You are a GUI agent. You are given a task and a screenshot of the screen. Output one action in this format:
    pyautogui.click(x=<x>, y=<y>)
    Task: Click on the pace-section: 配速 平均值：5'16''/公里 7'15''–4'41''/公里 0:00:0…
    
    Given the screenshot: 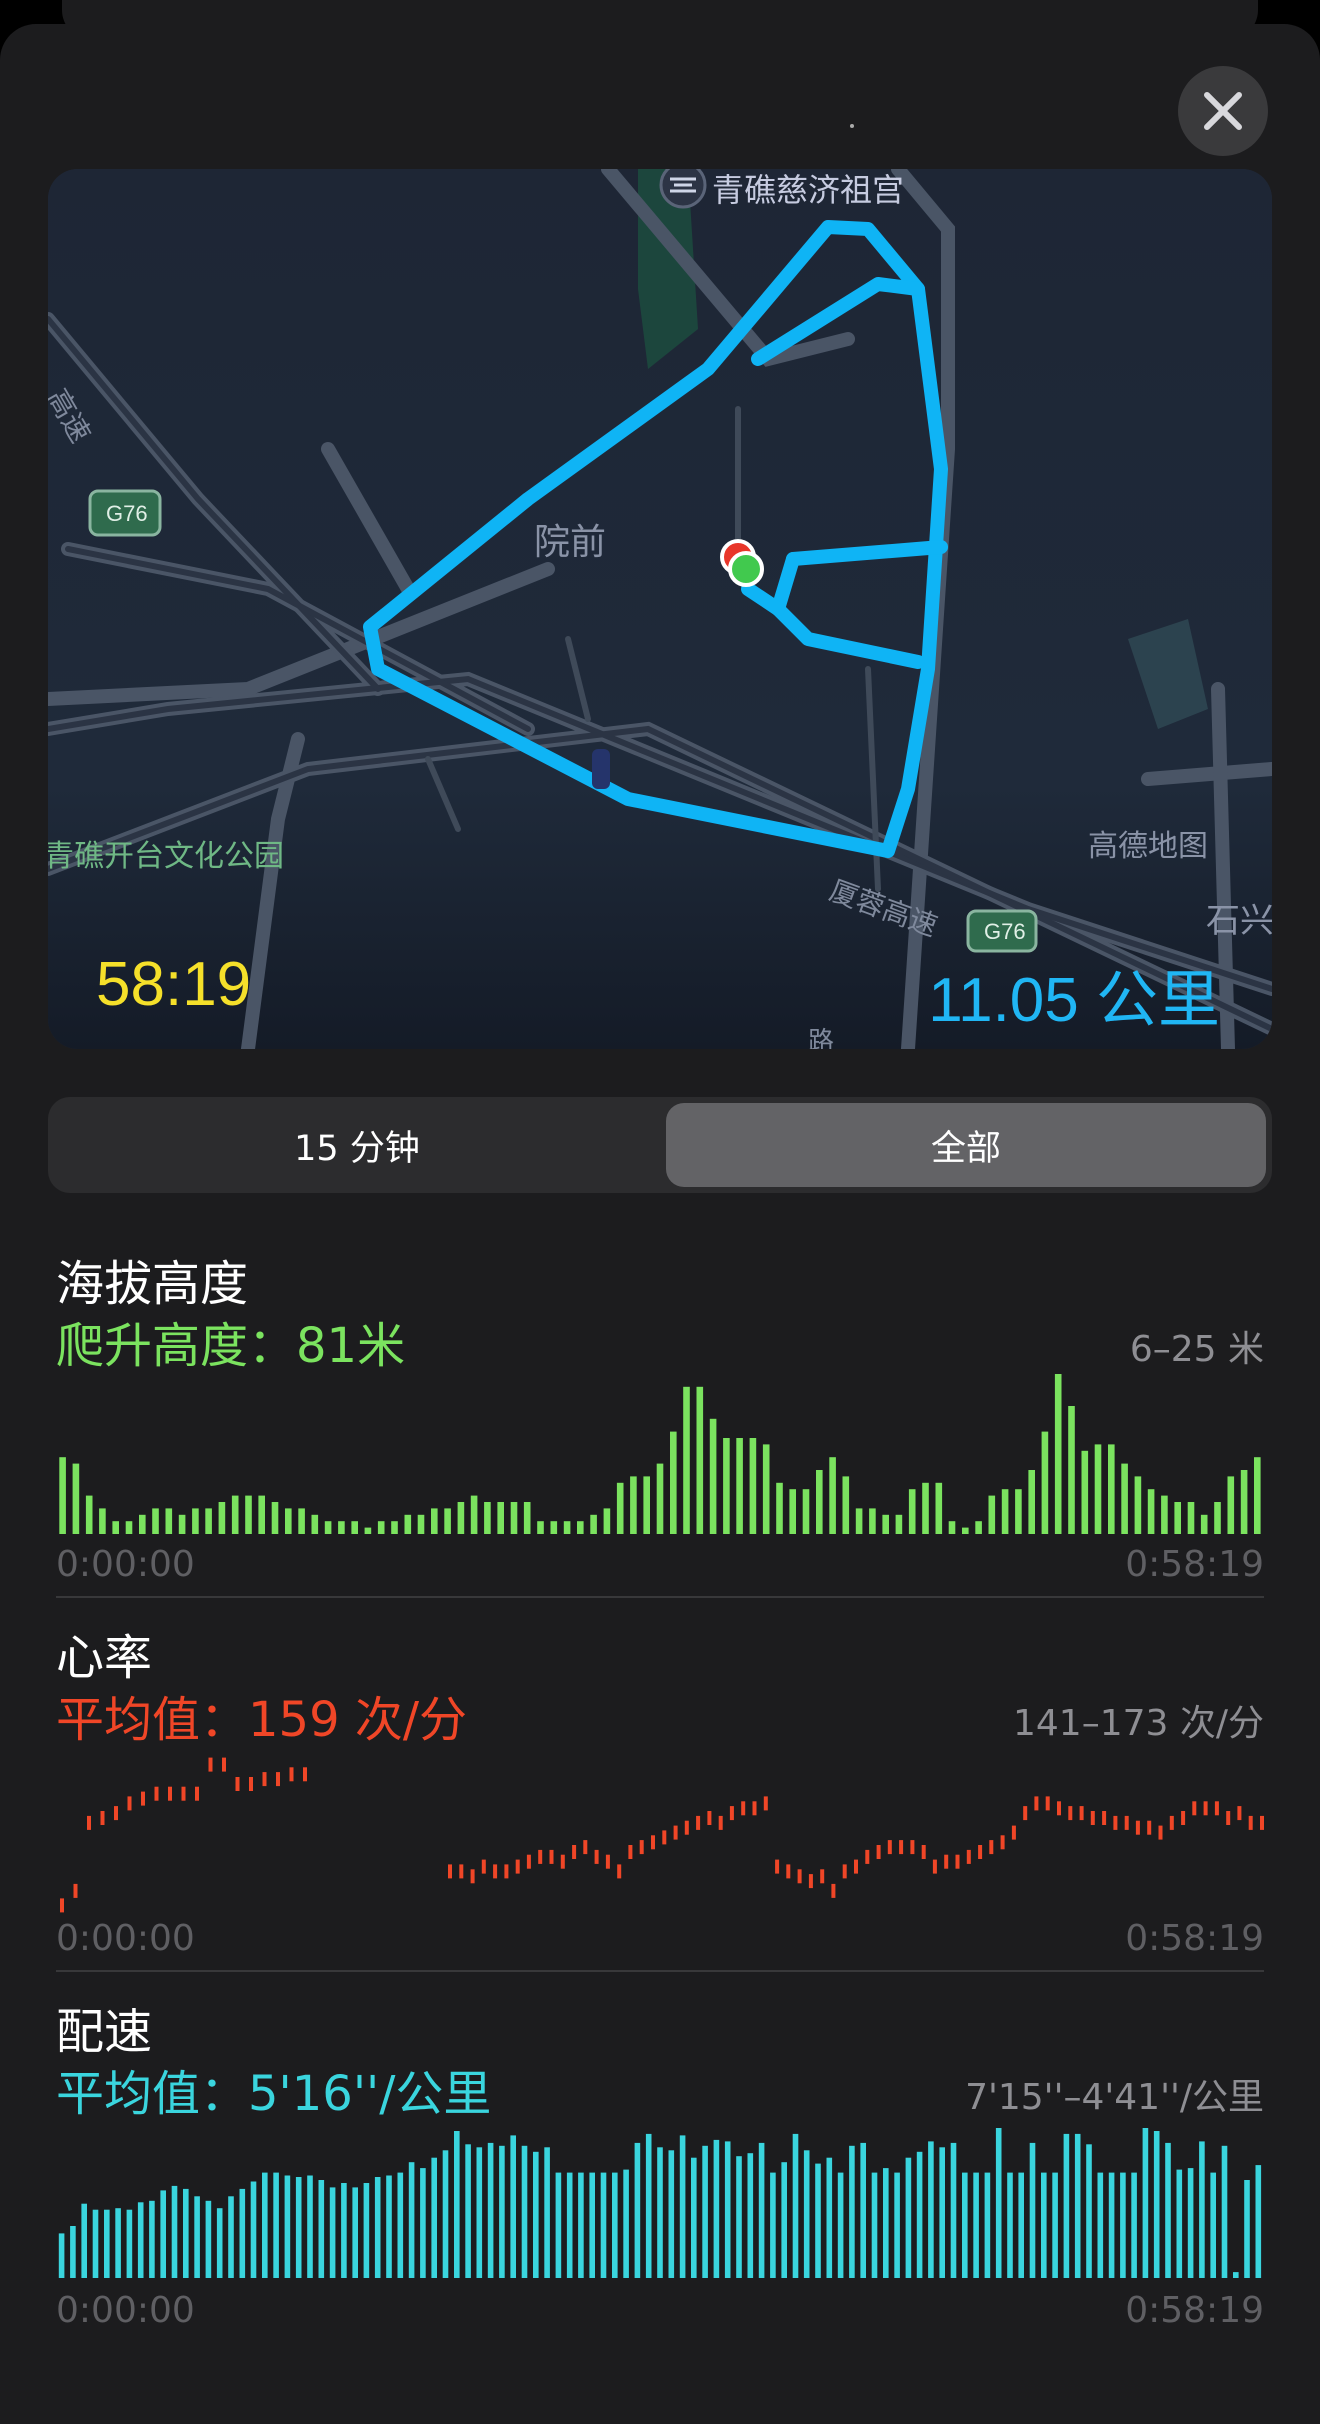 What is the action you would take?
    pyautogui.click(x=660, y=2165)
    